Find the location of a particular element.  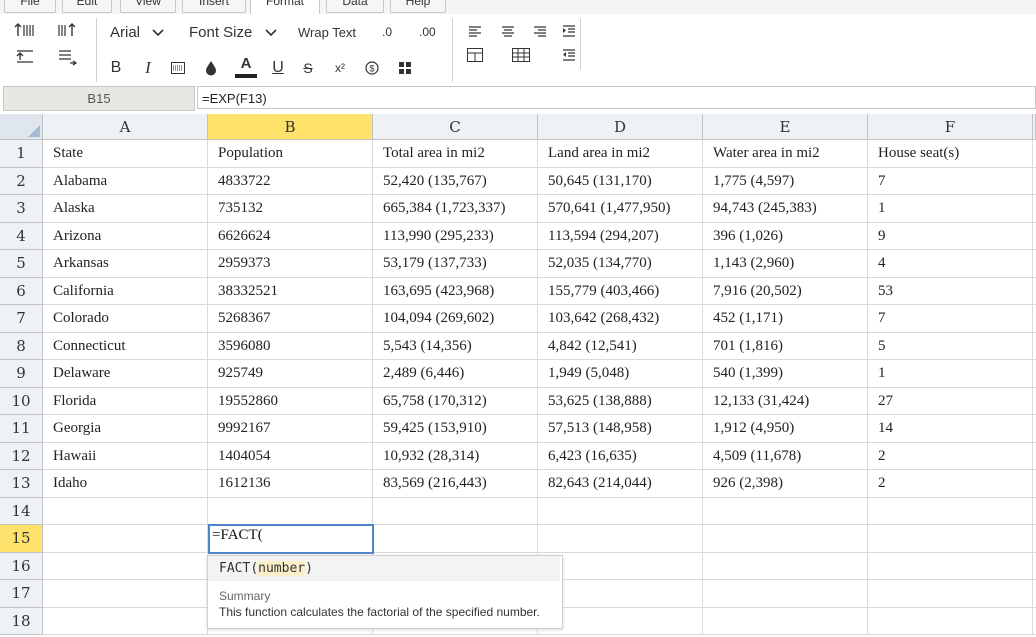

cell-d12: 6,423 (16,635) is located at coordinates (620, 456).